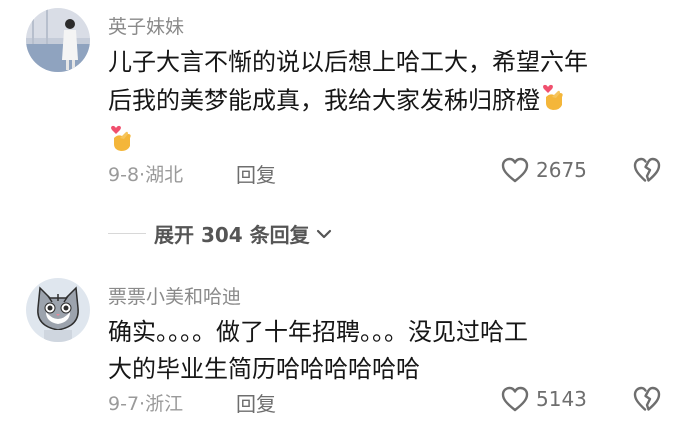 This screenshot has width=690, height=443. I want to click on comment-line-2: 后我的美梦能成真，我给大家发秭归脐橙, so click(348, 101).